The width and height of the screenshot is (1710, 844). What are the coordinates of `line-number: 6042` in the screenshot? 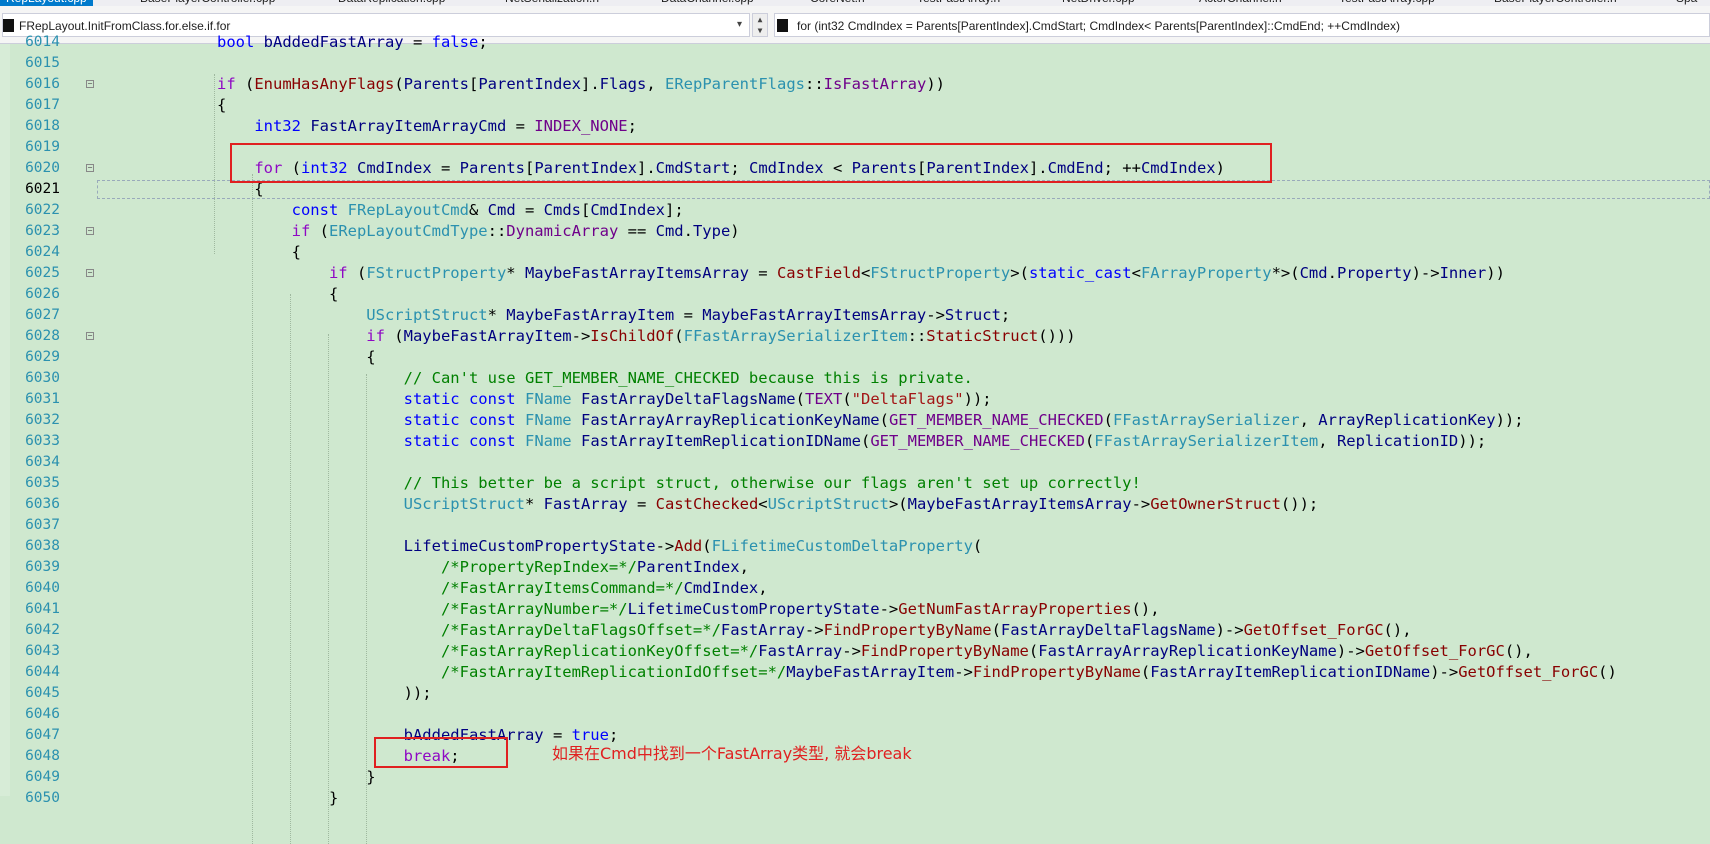 It's located at (42, 630).